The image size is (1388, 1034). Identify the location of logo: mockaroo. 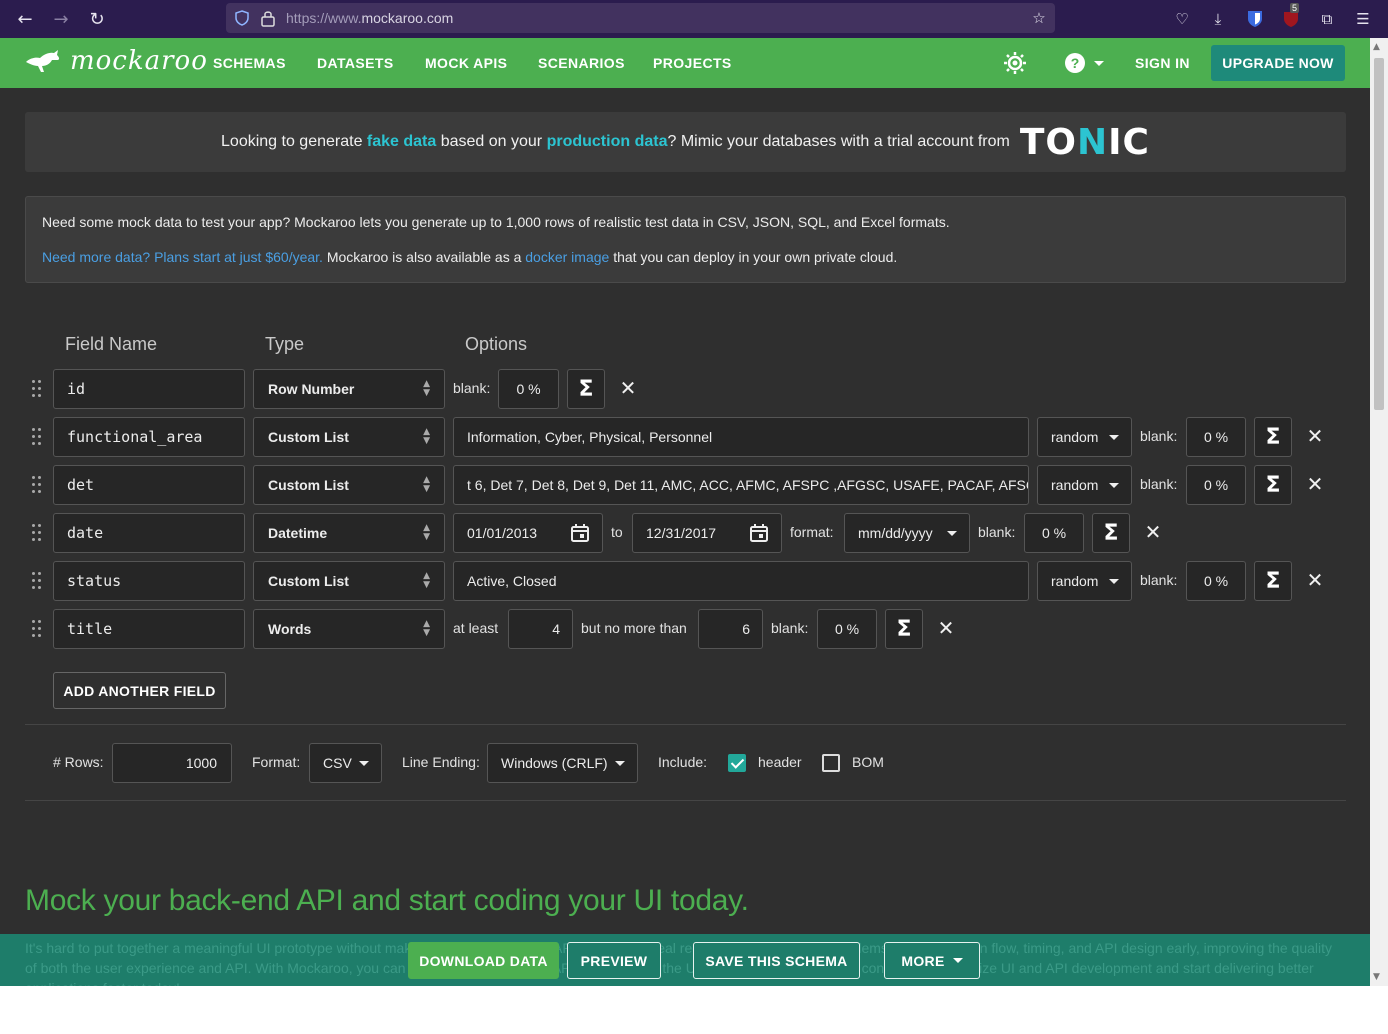
(116, 61).